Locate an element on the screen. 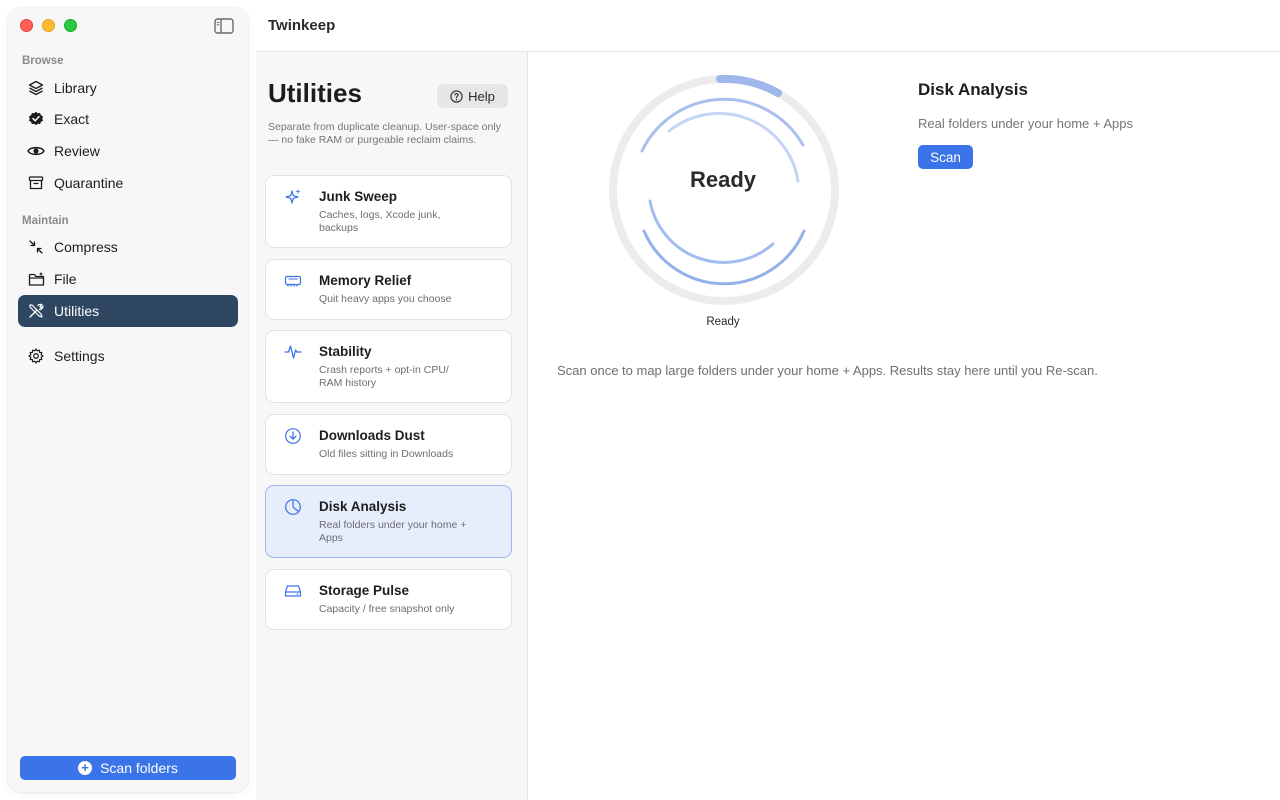 The height and width of the screenshot is (800, 1280). card-title: Downloads Dust is located at coordinates (372, 435).